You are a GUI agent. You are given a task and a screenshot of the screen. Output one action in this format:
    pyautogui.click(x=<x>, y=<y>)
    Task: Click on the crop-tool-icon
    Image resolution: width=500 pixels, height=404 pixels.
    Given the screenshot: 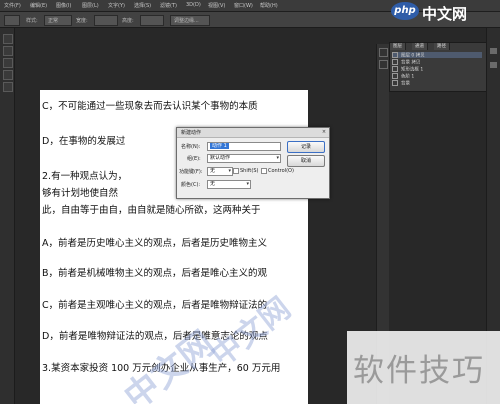 What is the action you would take?
    pyautogui.click(x=8, y=75)
    